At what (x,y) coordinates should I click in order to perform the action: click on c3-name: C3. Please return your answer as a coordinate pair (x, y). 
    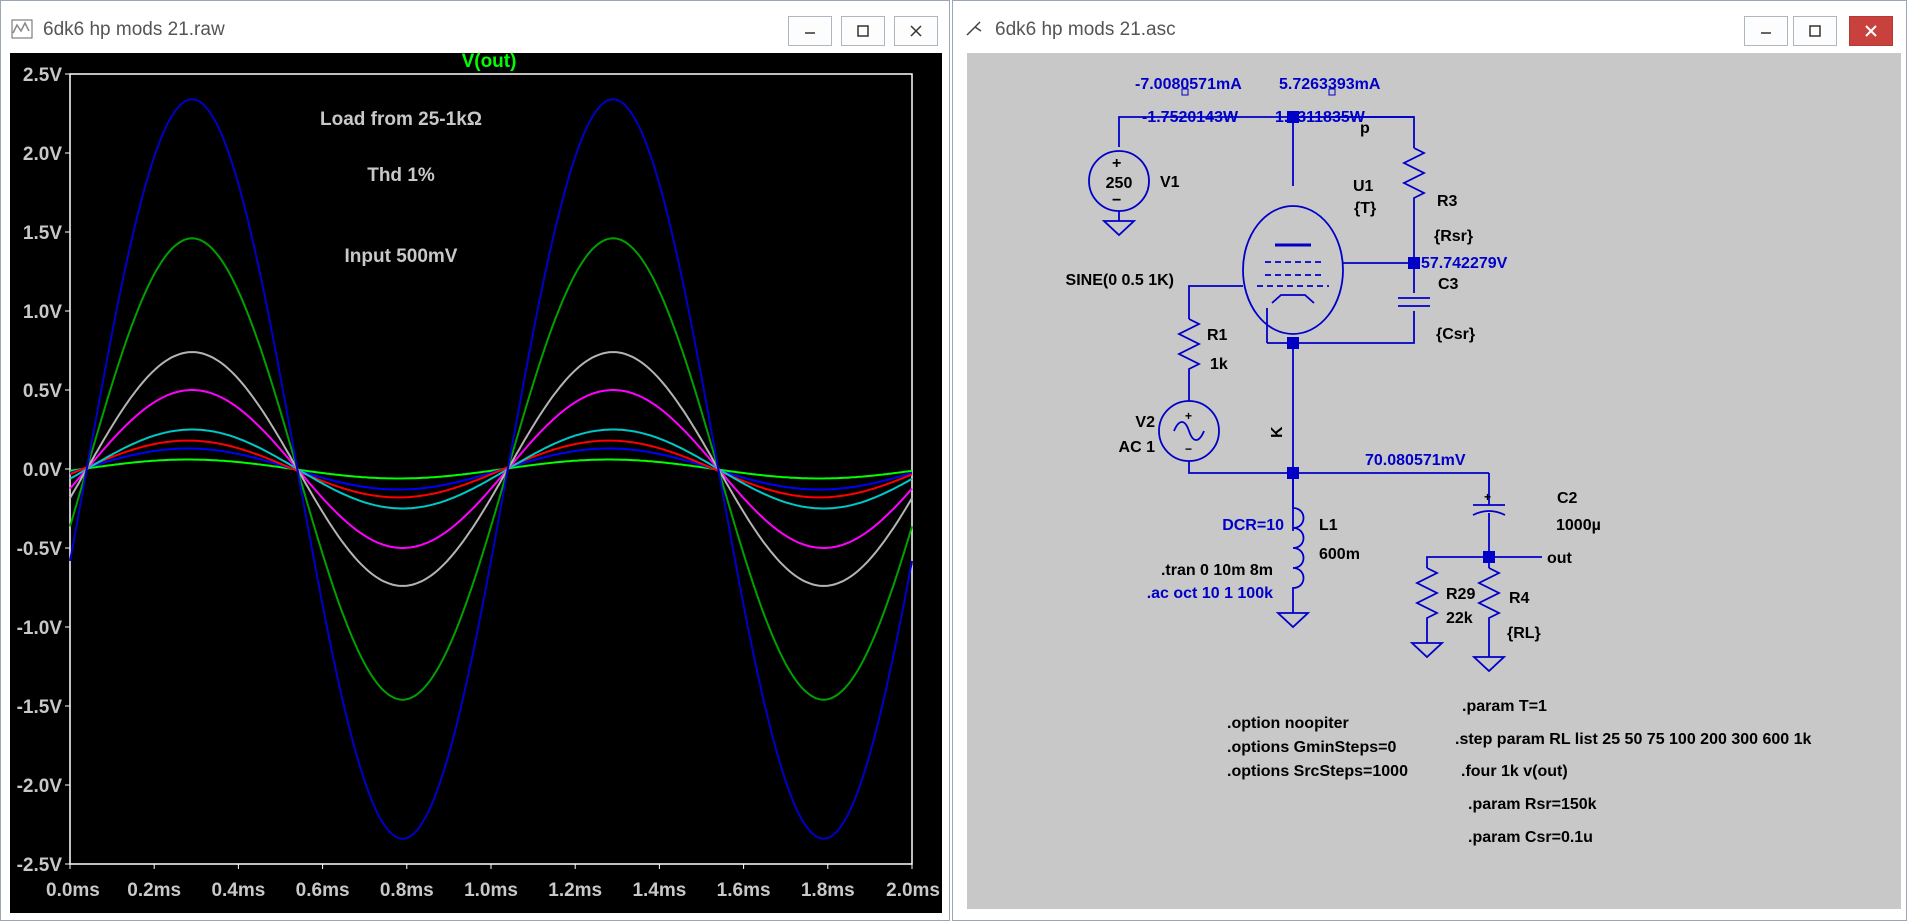
    Looking at the image, I should click on (1448, 284).